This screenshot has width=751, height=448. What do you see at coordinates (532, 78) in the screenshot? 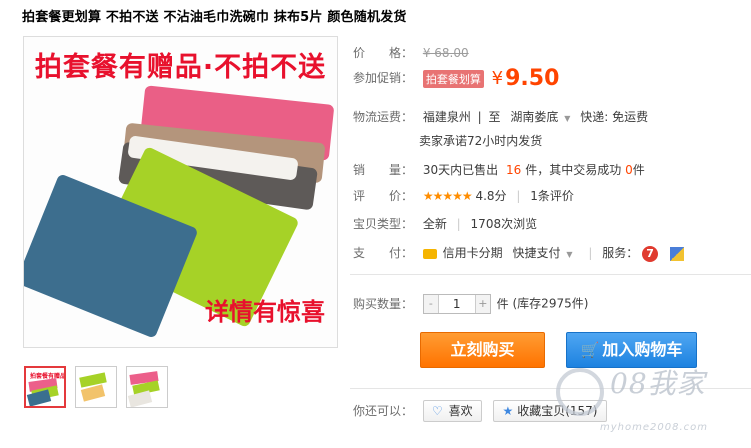
I see `promo-price: 9.50` at bounding box center [532, 78].